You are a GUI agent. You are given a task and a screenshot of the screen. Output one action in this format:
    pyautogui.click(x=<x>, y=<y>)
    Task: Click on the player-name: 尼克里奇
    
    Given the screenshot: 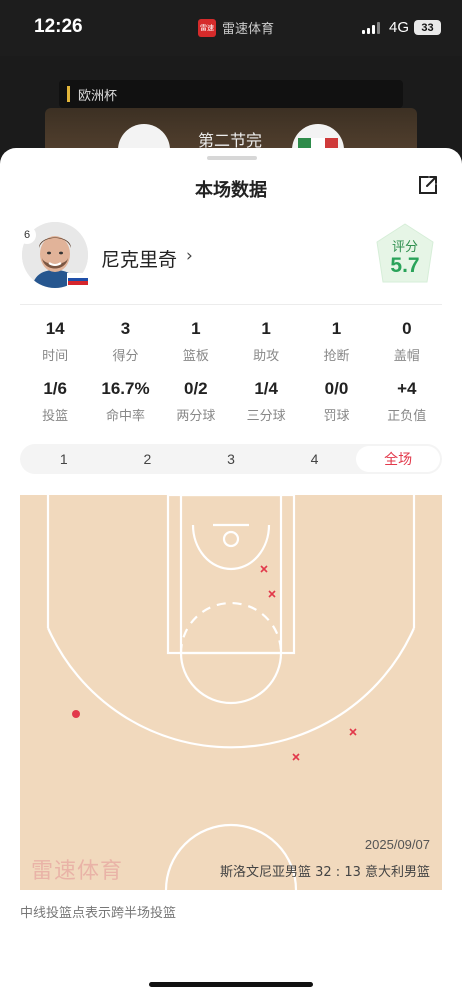 What is the action you would take?
    pyautogui.click(x=139, y=258)
    